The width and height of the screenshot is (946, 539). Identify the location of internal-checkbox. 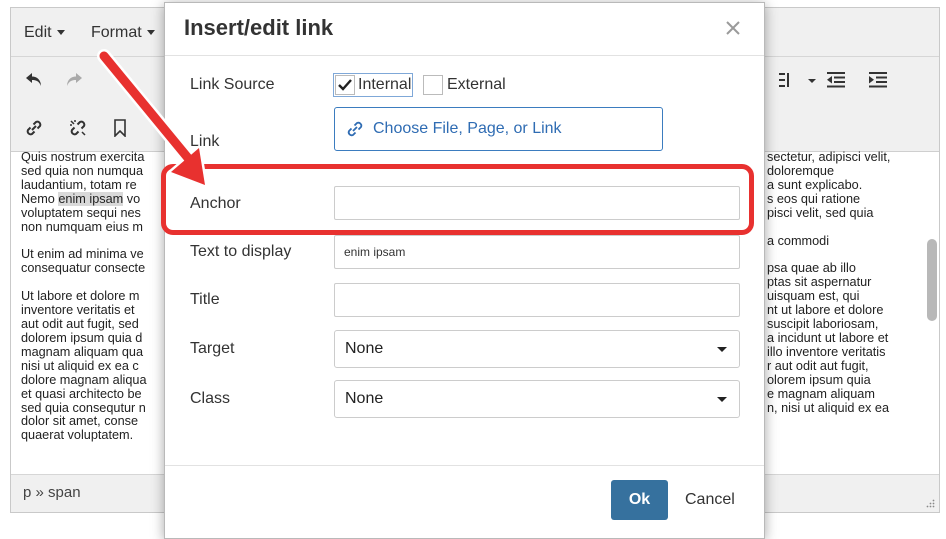
(345, 85).